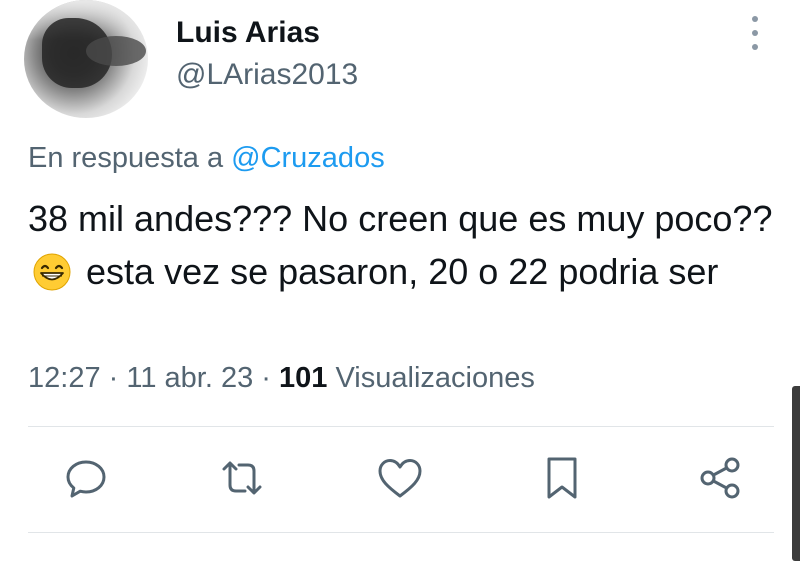 Image resolution: width=800 pixels, height=561 pixels. I want to click on like-button, so click(400, 478).